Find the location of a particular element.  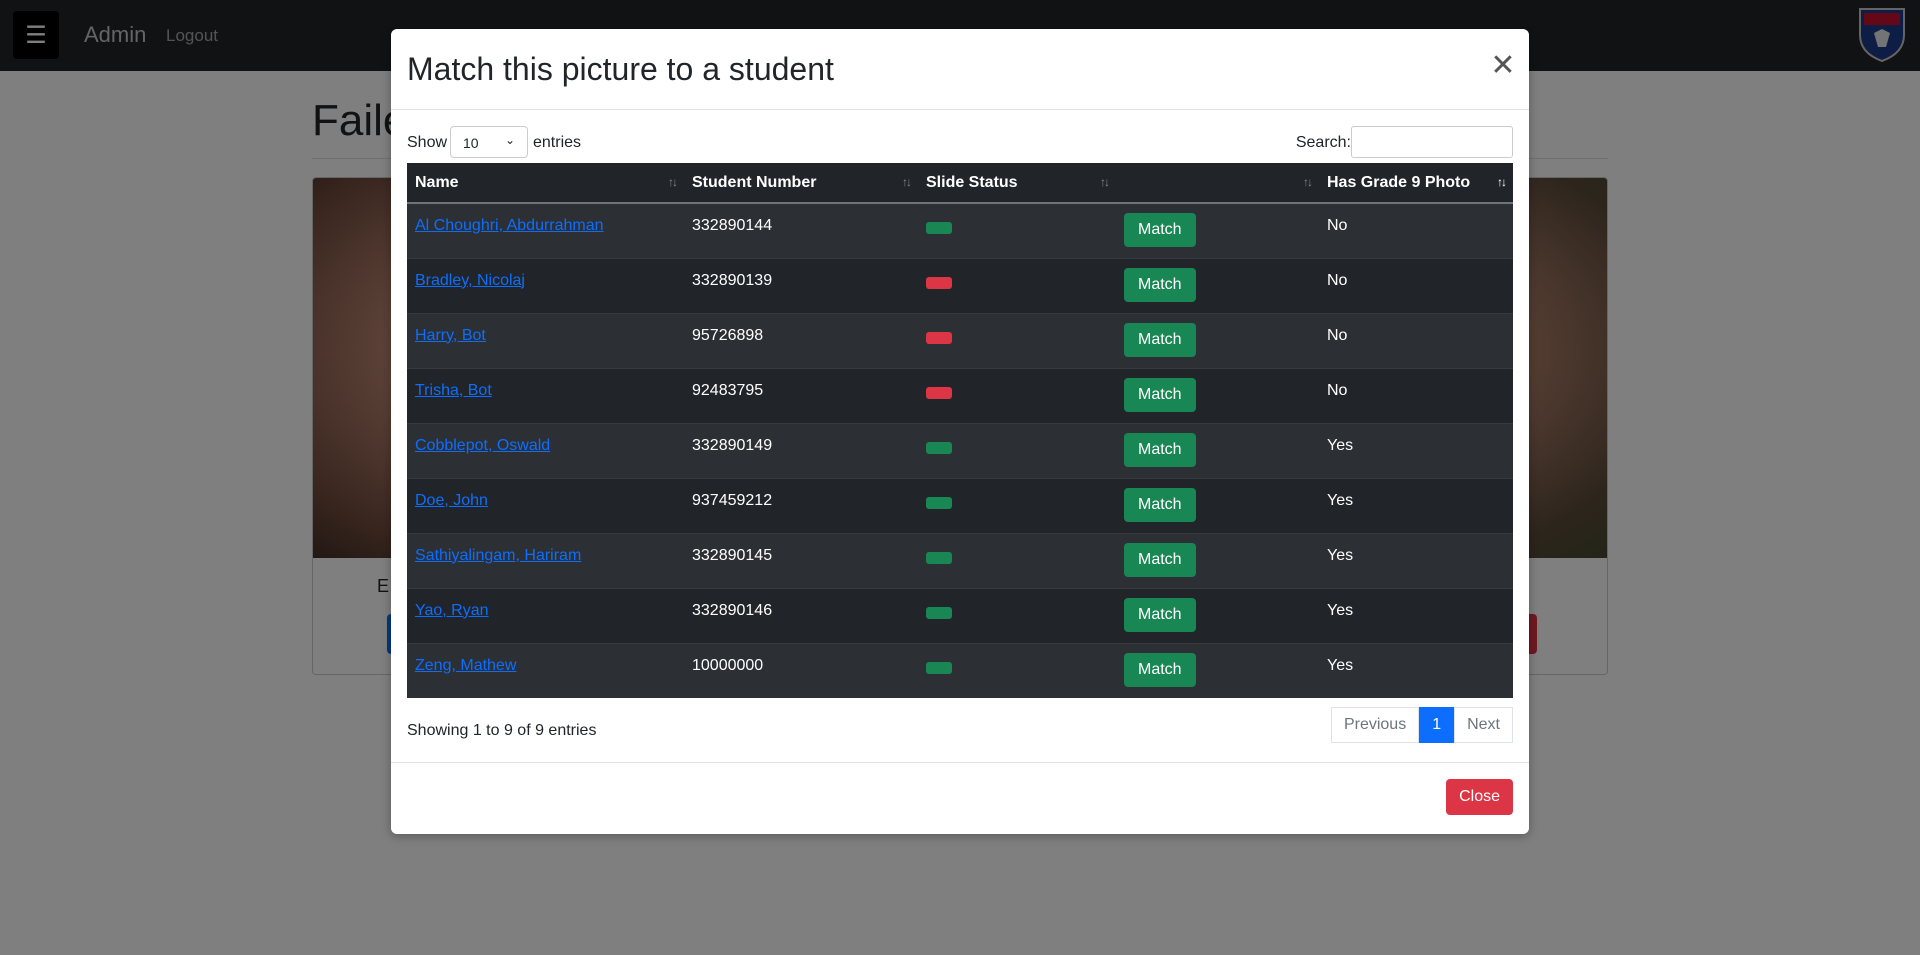

table-row: Cobblepot, Oswald 332890149 Match Yes is located at coordinates (960, 450).